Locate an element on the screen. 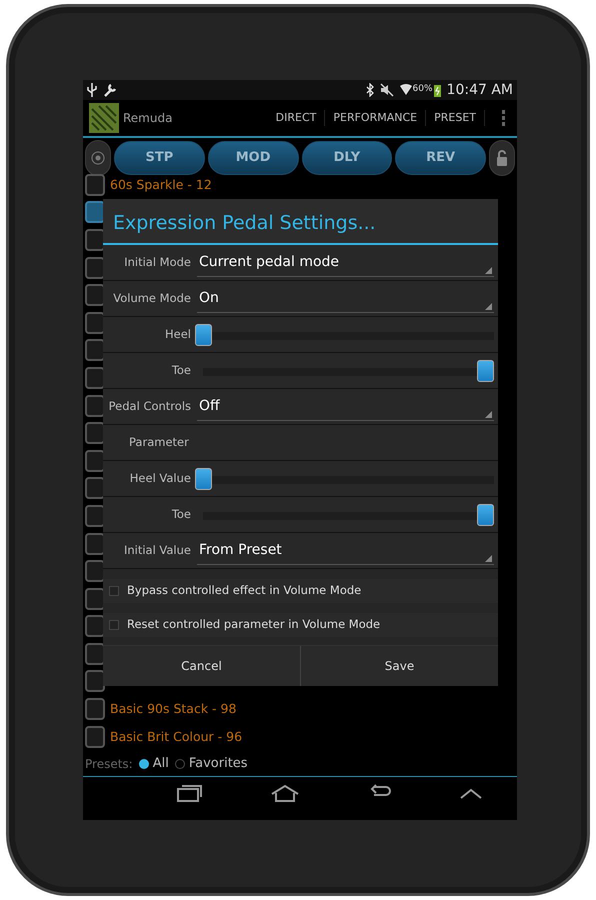 Image resolution: width=596 pixels, height=900 pixels. field-label: Heel is located at coordinates (178, 334).